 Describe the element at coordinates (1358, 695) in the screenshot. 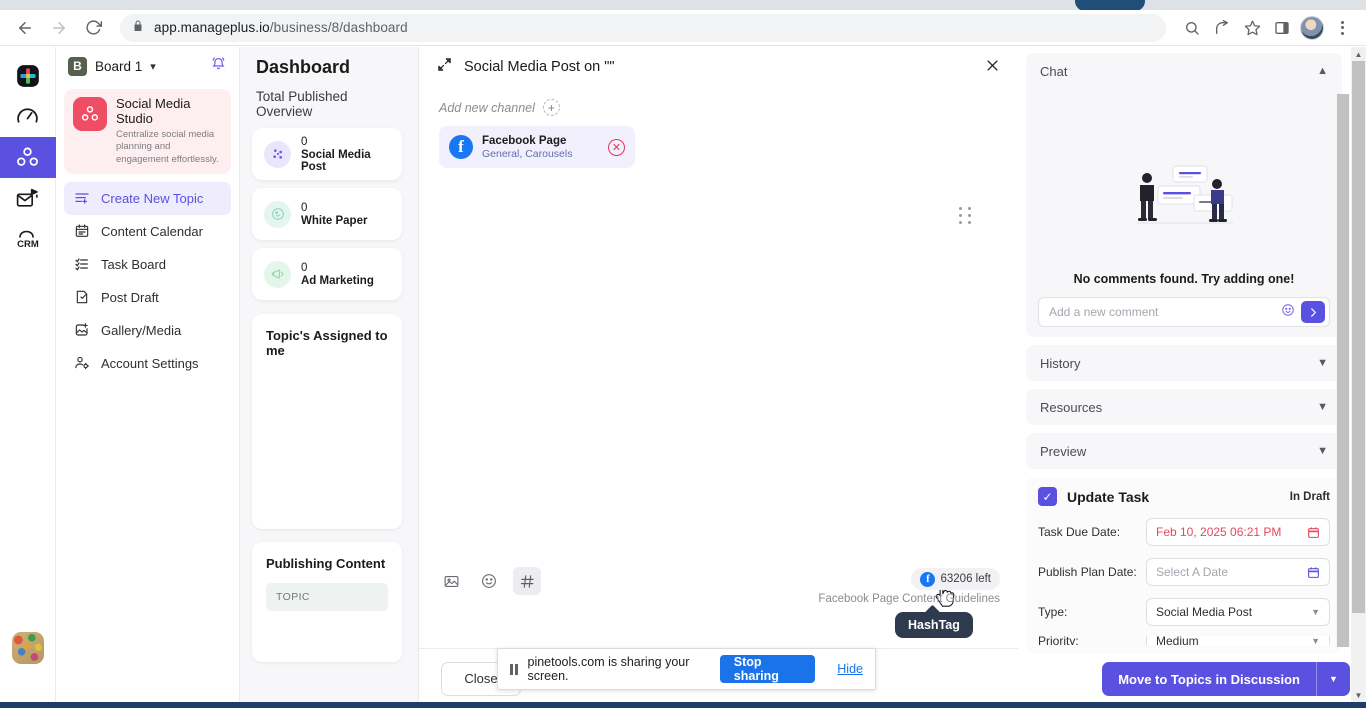

I see `scroll-down-arrow-icon: ▼` at that location.